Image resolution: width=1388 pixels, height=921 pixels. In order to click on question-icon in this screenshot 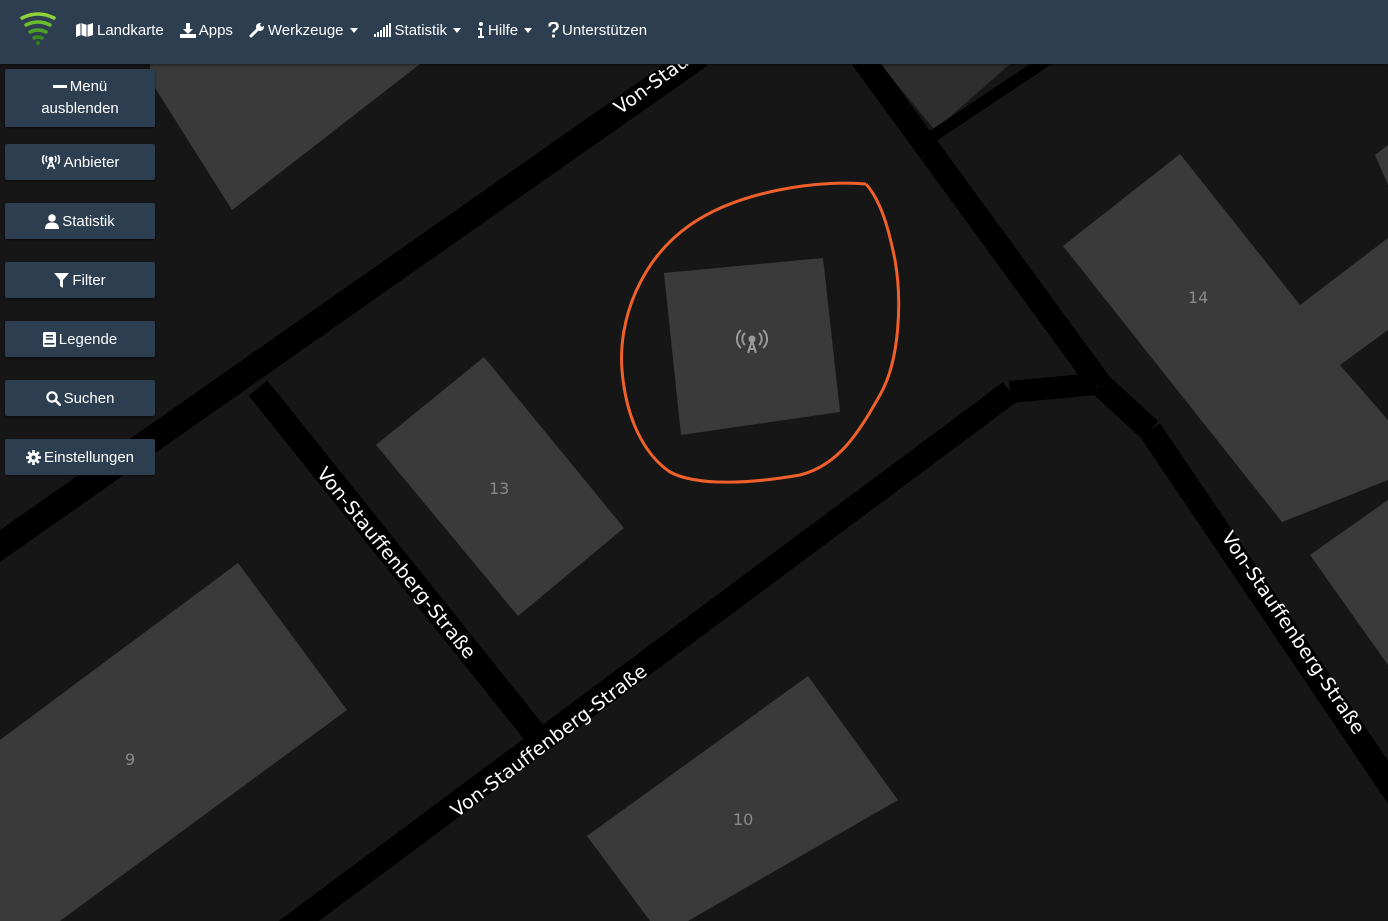, I will do `click(553, 30)`.